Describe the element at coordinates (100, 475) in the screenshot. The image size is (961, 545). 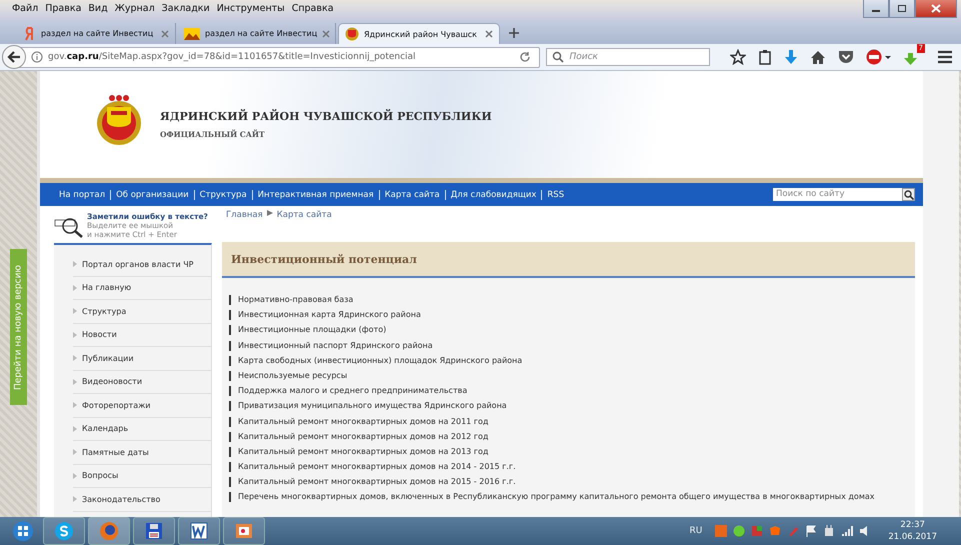
I see `sidebar-link: Вопросы` at that location.